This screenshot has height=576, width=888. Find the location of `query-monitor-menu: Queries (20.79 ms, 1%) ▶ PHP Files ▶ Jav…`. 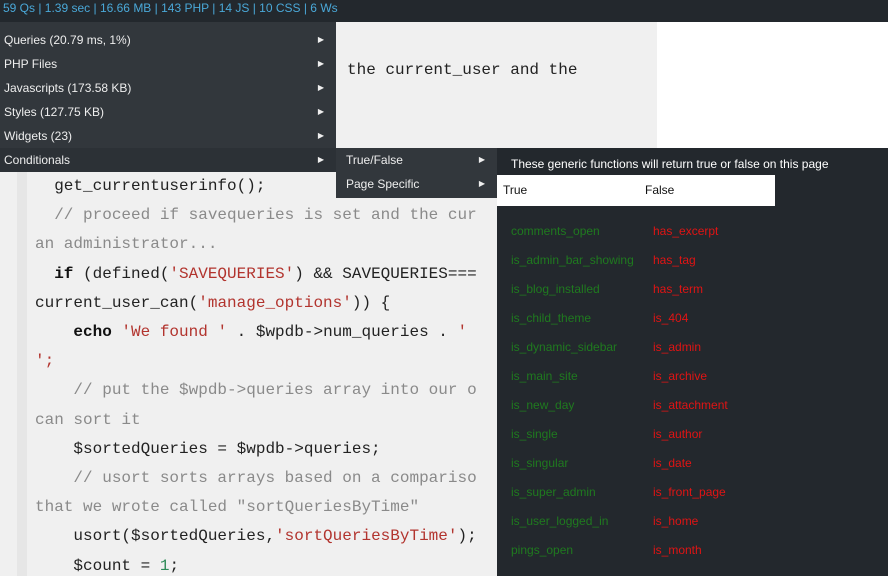

query-monitor-menu: Queries (20.79 ms, 1%) ▶ PHP Files ▶ Jav… is located at coordinates (168, 97).